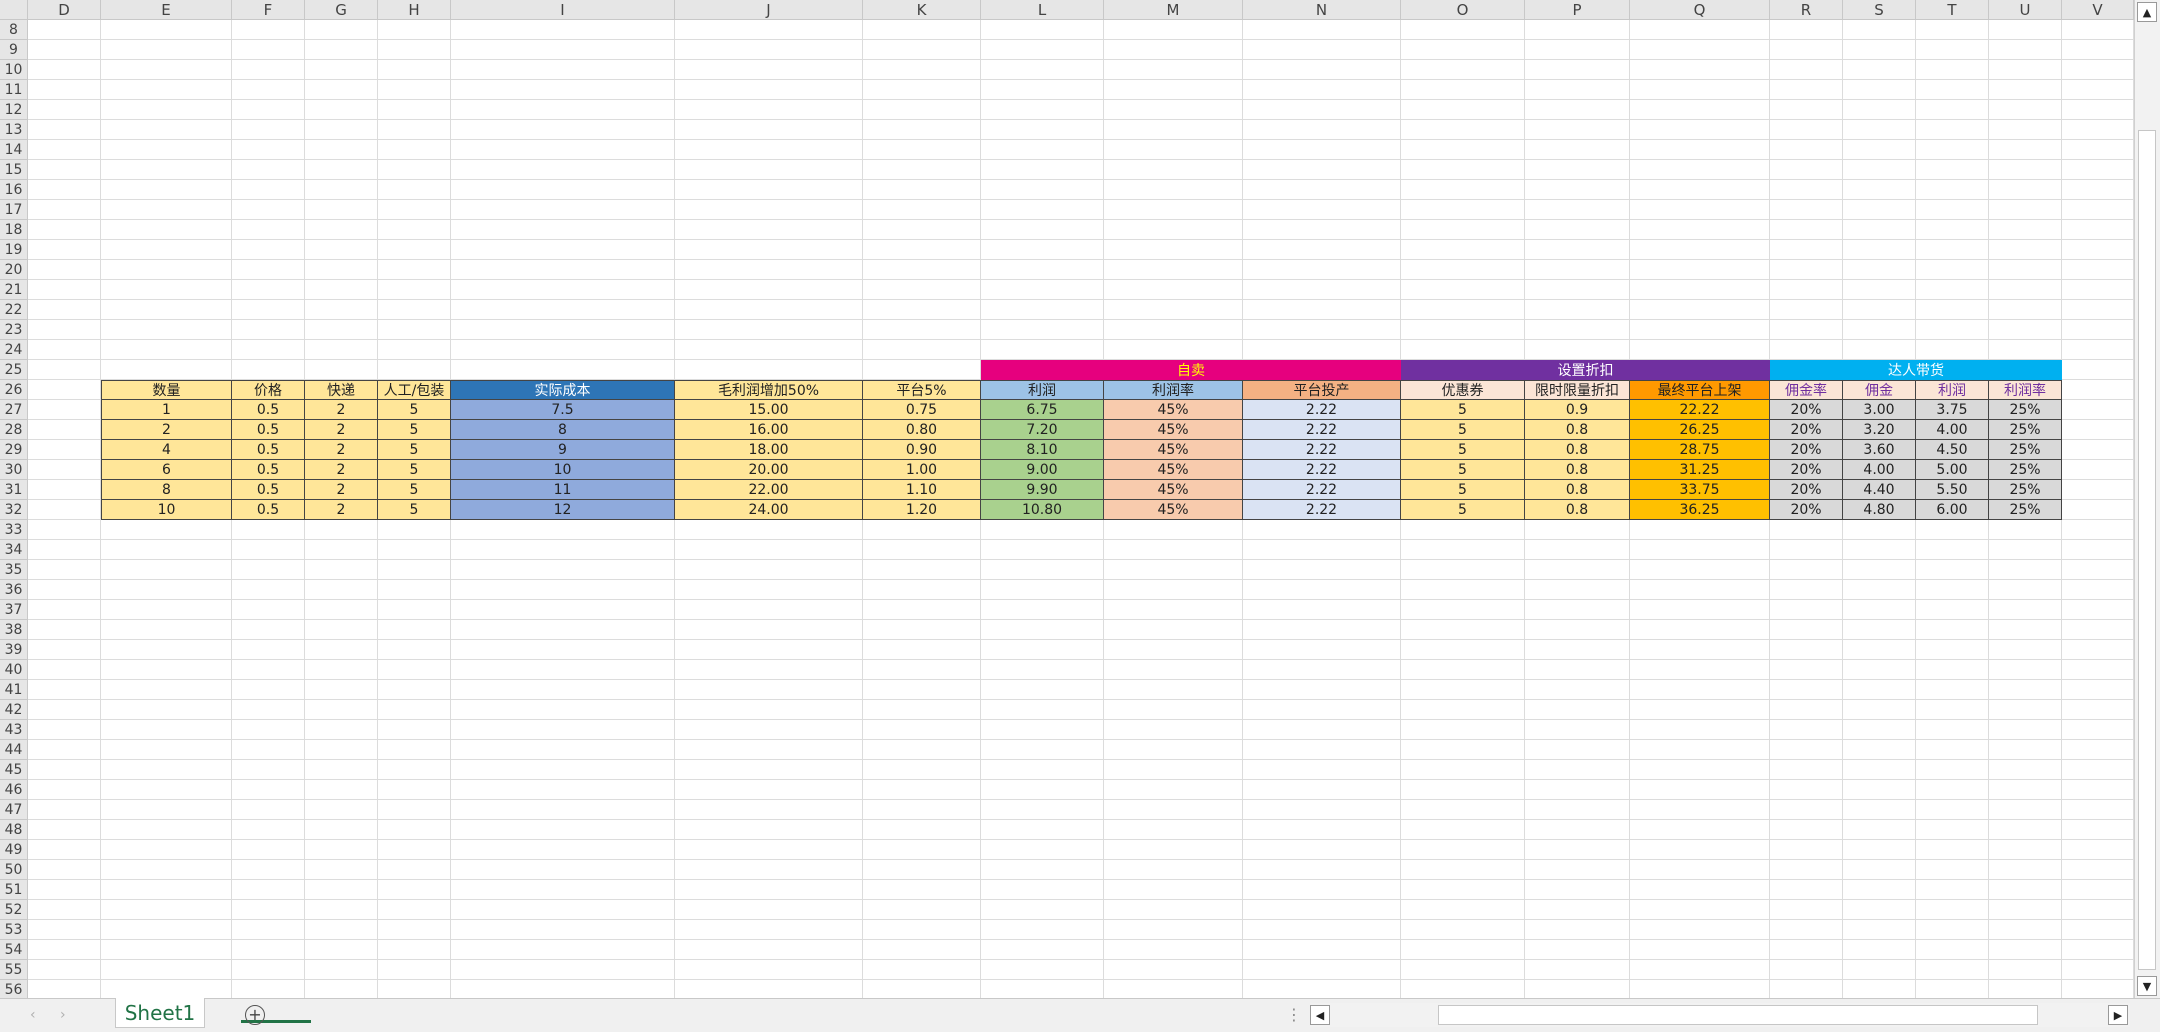 The width and height of the screenshot is (2160, 1032). Describe the element at coordinates (563, 10) in the screenshot. I see `column-header-i: I` at that location.